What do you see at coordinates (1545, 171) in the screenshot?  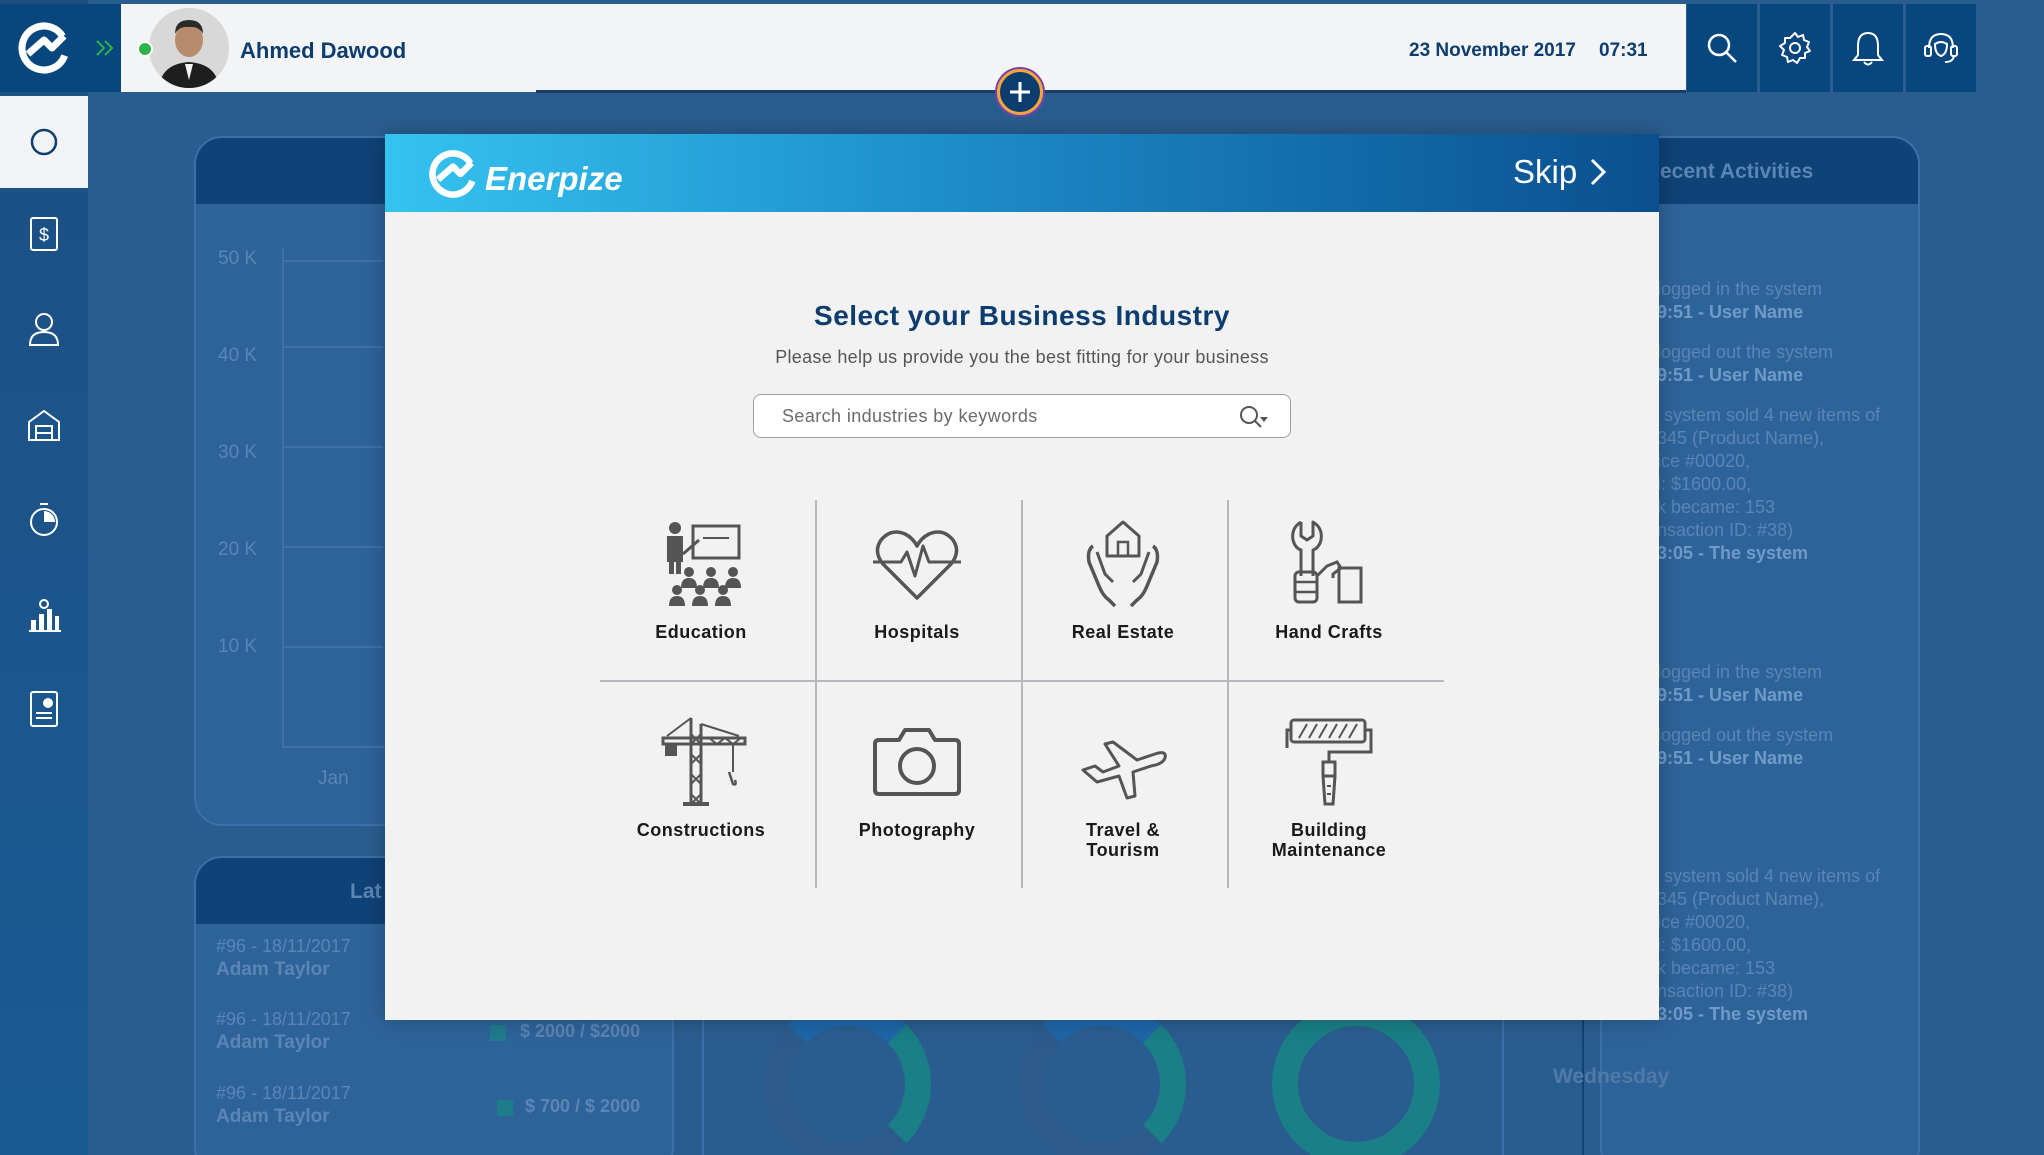 I see `skip-label: Skip` at bounding box center [1545, 171].